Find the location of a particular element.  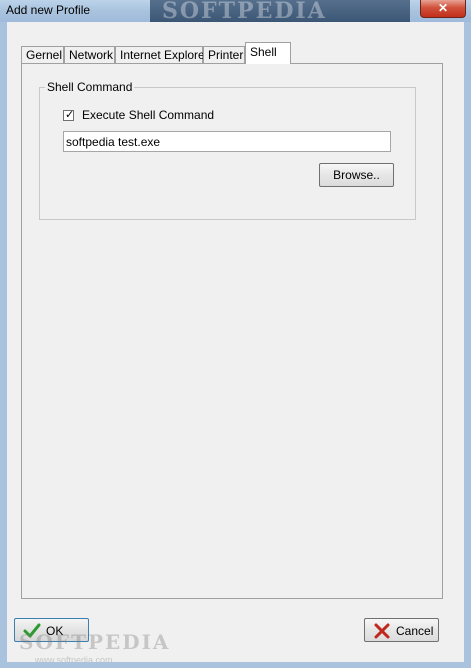

close-button: ✕ is located at coordinates (443, 9).